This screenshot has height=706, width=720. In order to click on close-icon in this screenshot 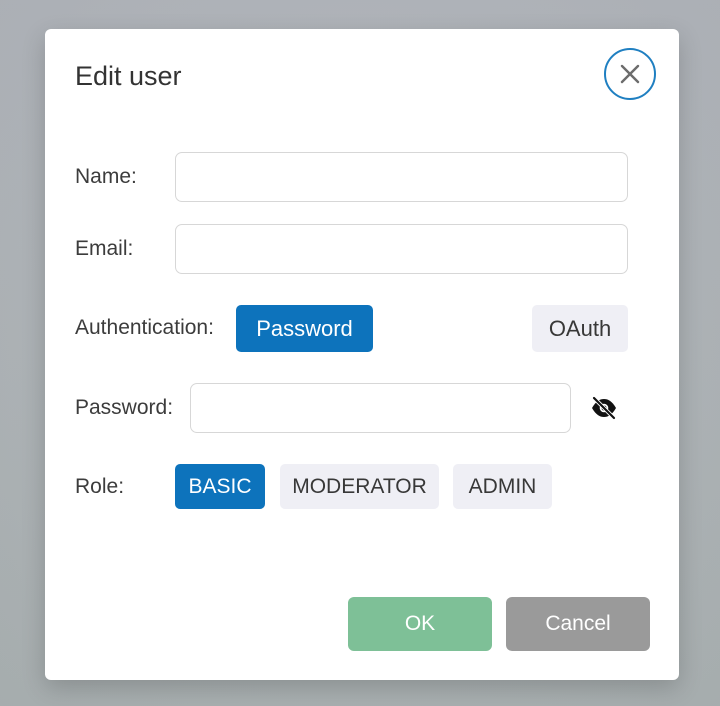, I will do `click(630, 74)`.